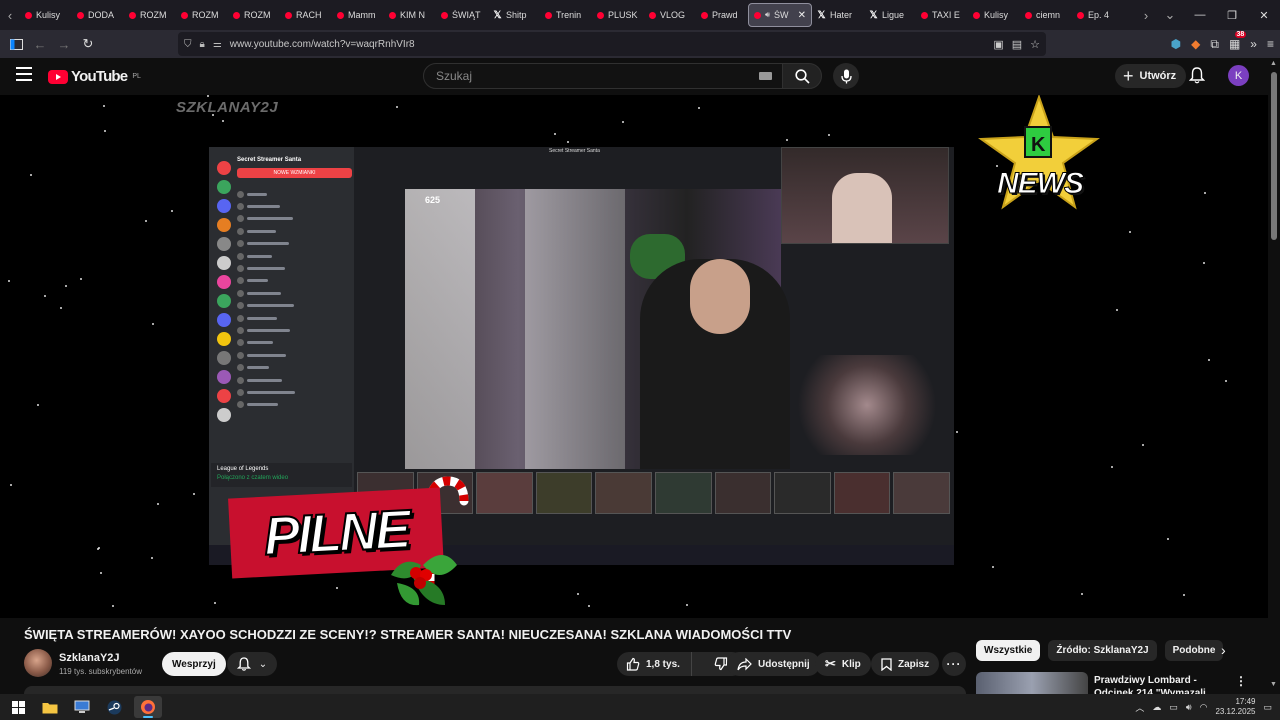 The image size is (1280, 720). What do you see at coordinates (38, 663) in the screenshot?
I see `channel-avatar` at bounding box center [38, 663].